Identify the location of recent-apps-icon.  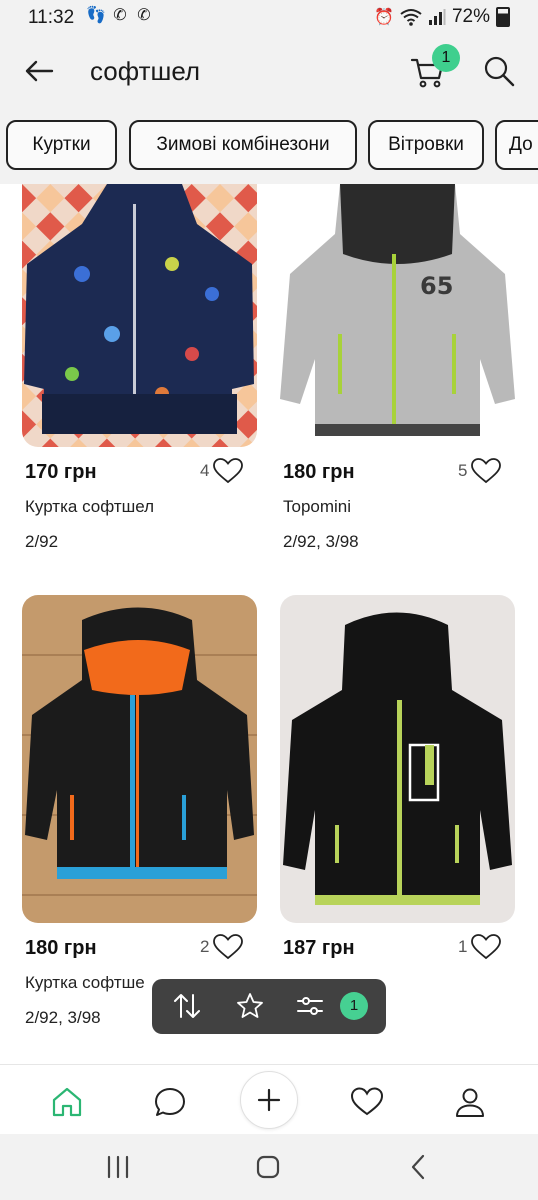
(118, 1167).